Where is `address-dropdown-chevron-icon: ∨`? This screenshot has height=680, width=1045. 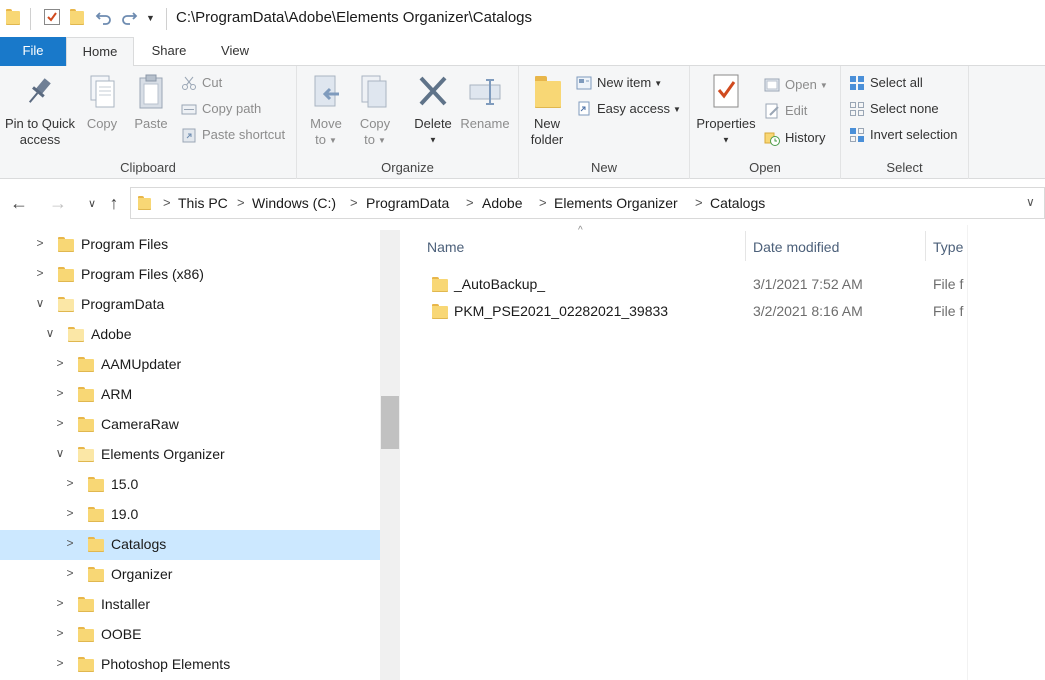
address-dropdown-chevron-icon: ∨ is located at coordinates (1030, 202).